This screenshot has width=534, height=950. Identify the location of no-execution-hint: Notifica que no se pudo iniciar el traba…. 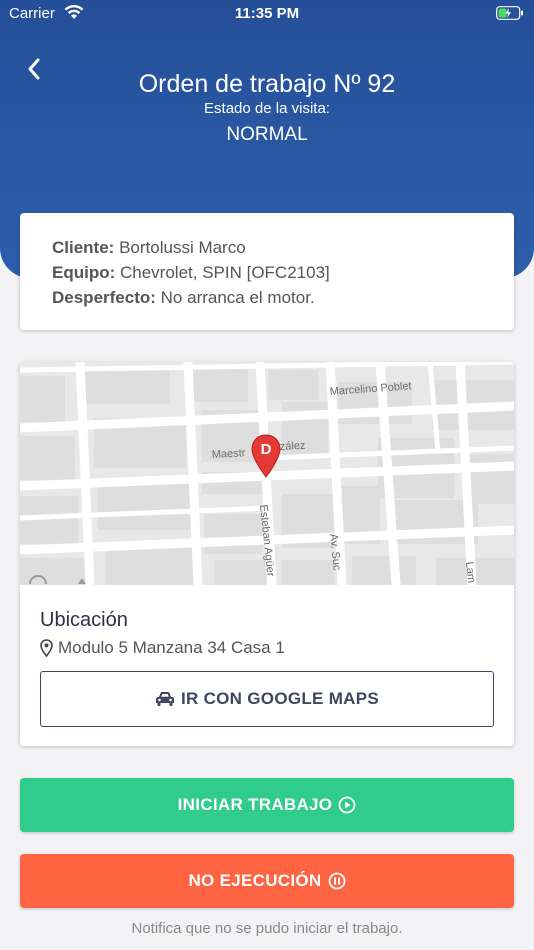
(267, 928).